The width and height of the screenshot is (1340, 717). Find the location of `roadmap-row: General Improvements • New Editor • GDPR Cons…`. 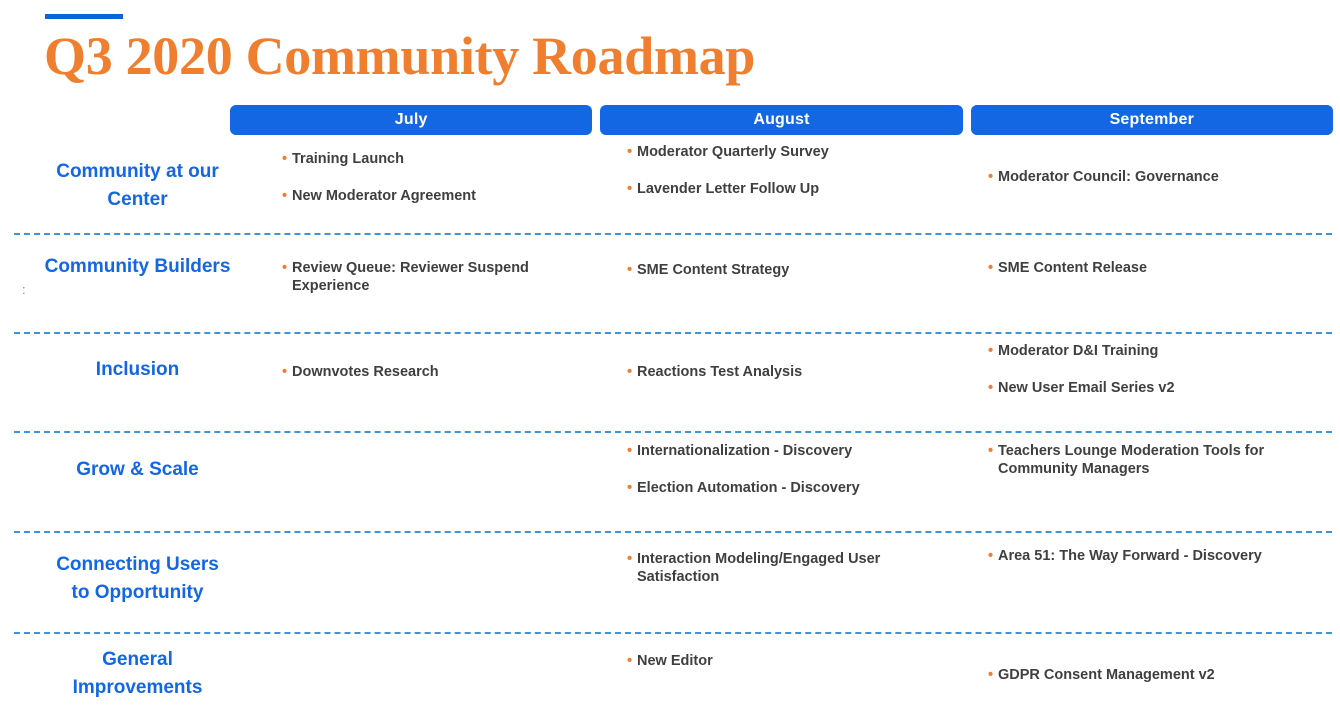

roadmap-row: General Improvements • New Editor • GDPR Cons… is located at coordinates (670, 673).